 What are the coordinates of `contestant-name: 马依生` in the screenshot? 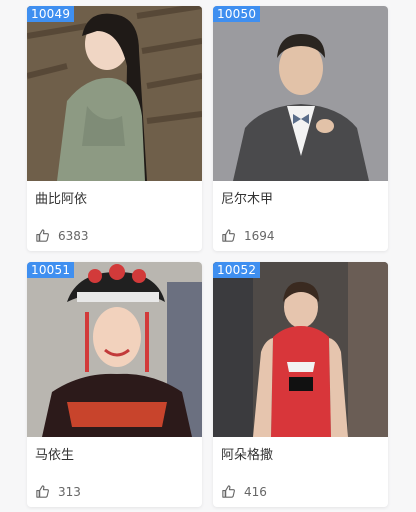 It's located at (55, 455).